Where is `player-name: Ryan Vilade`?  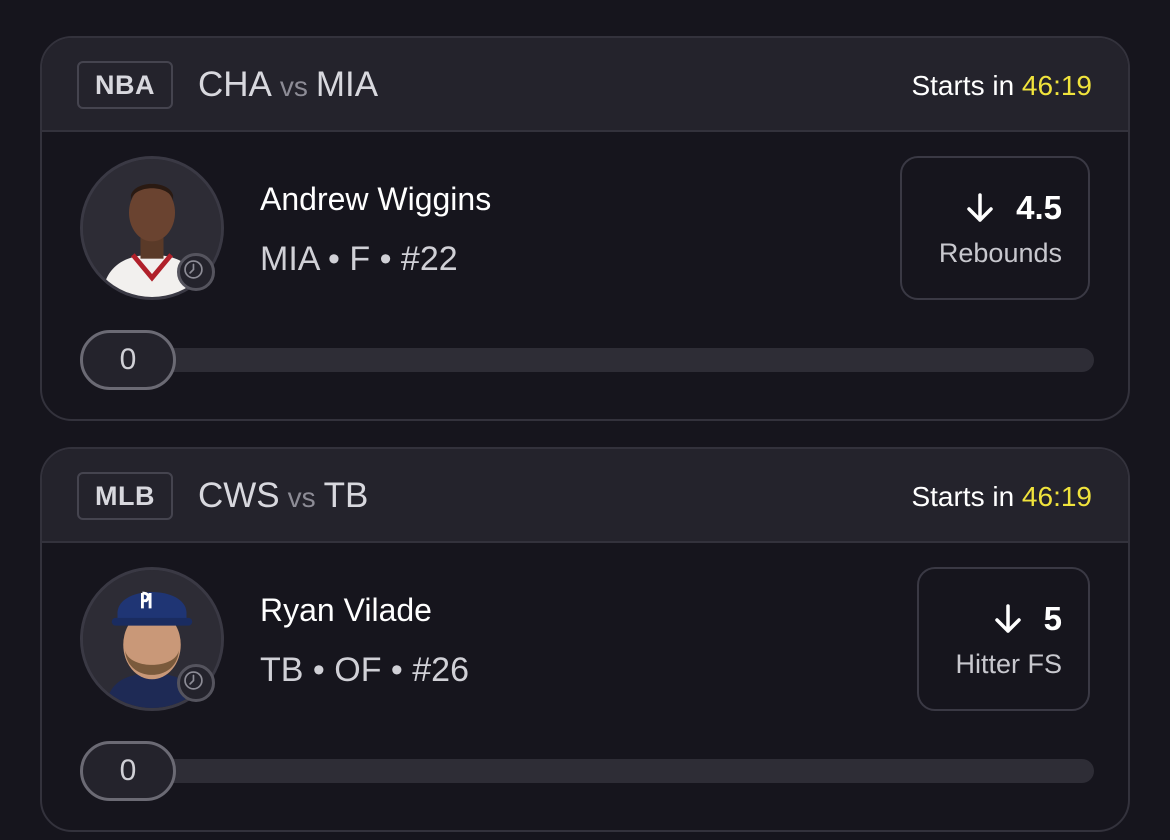 player-name: Ryan Vilade is located at coordinates (346, 610).